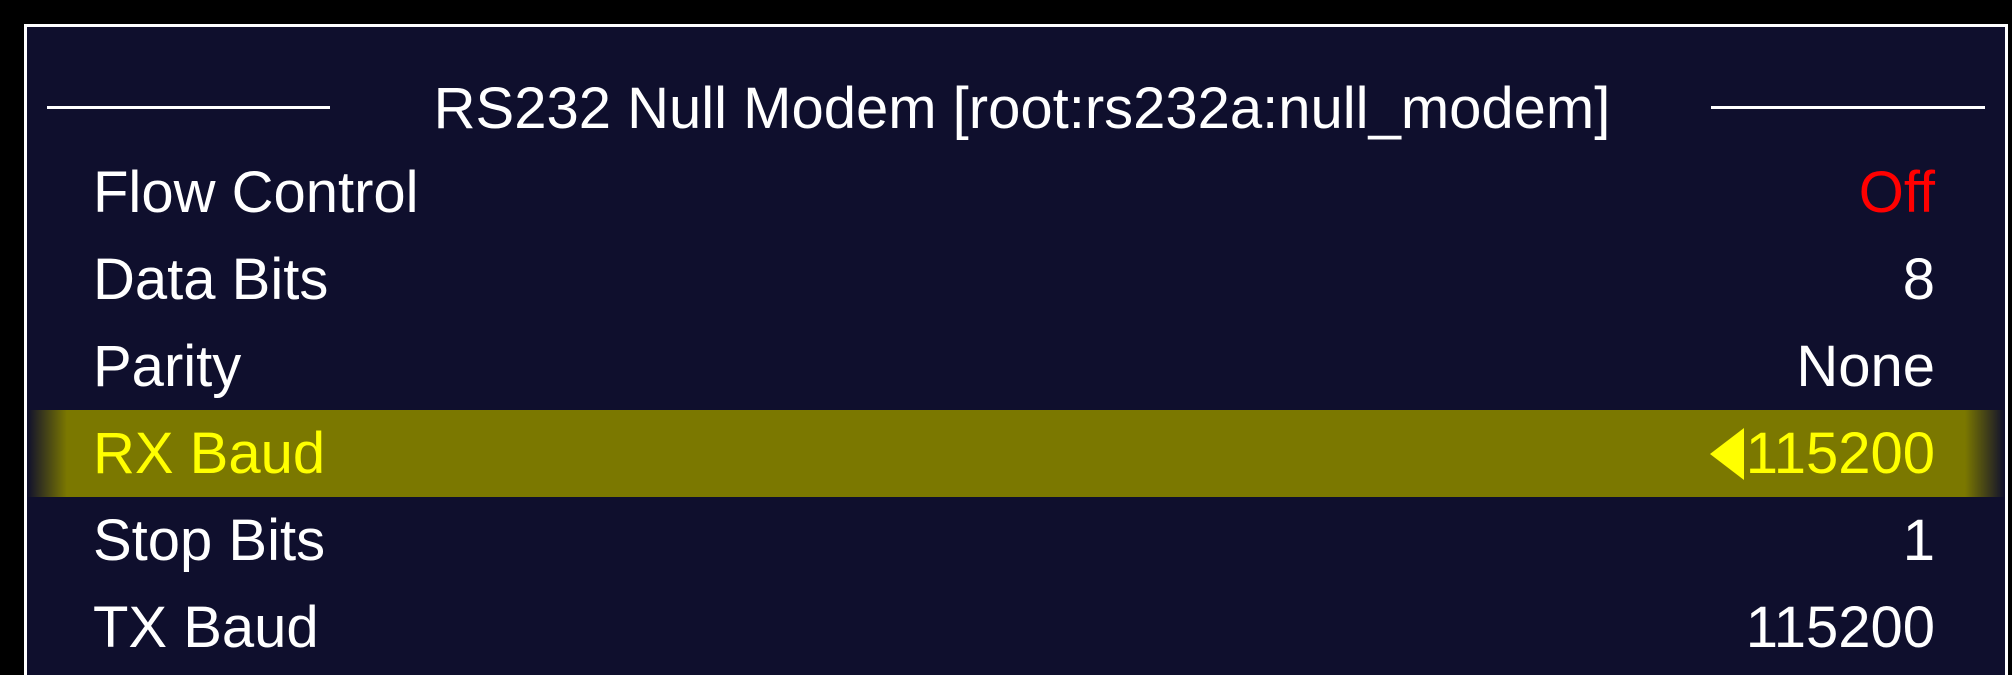 Image resolution: width=2012 pixels, height=675 pixels. What do you see at coordinates (1016, 366) in the screenshot?
I see `menu-item-parity: Parity None` at bounding box center [1016, 366].